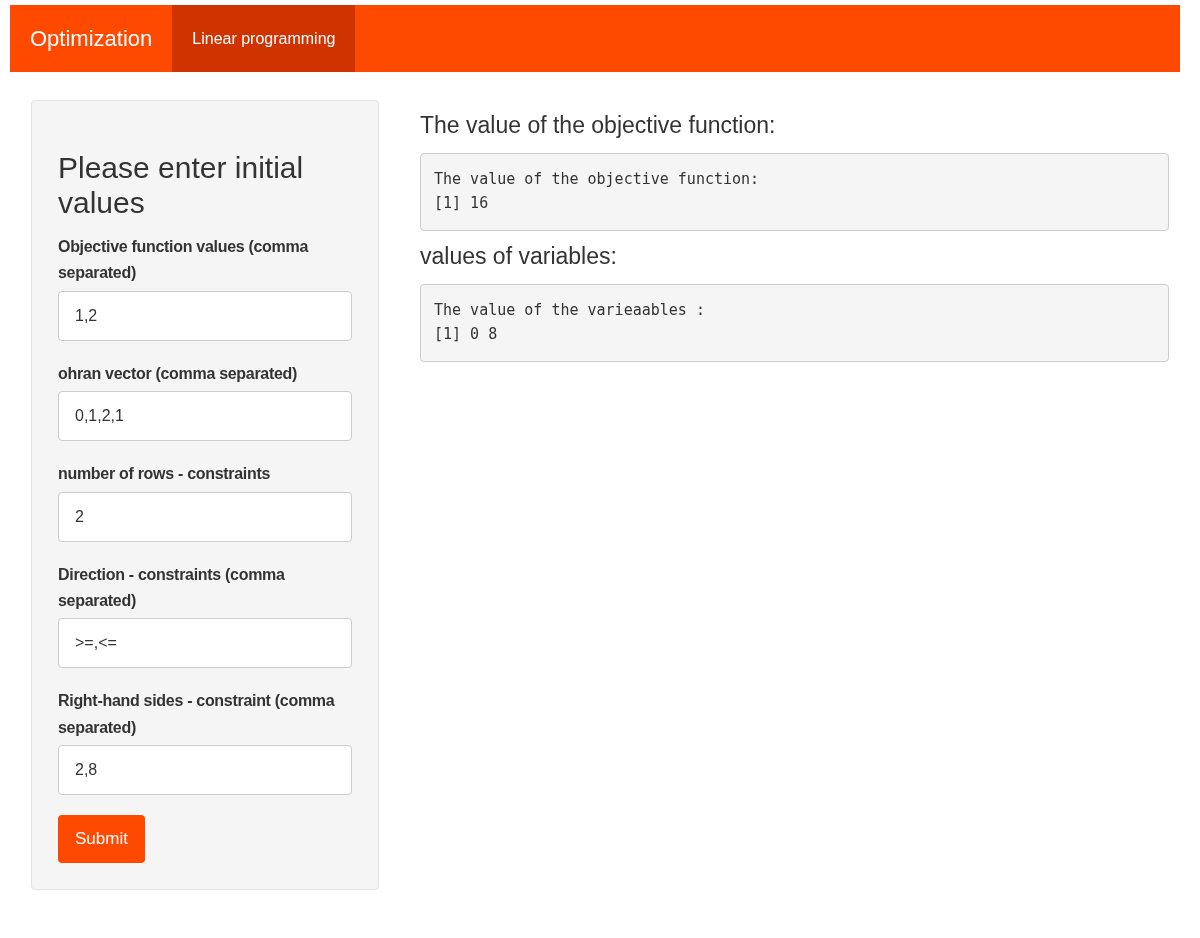  What do you see at coordinates (205, 416) in the screenshot?
I see `input-field: 0,1,2,1` at bounding box center [205, 416].